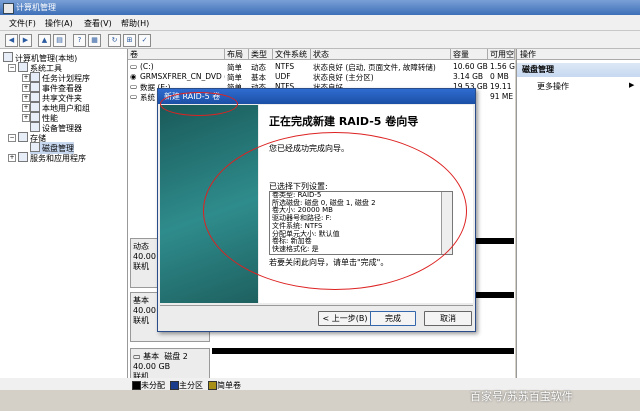  Describe the element at coordinates (152, 366) in the screenshot. I see `disk-size: 40.00 GB` at that location.